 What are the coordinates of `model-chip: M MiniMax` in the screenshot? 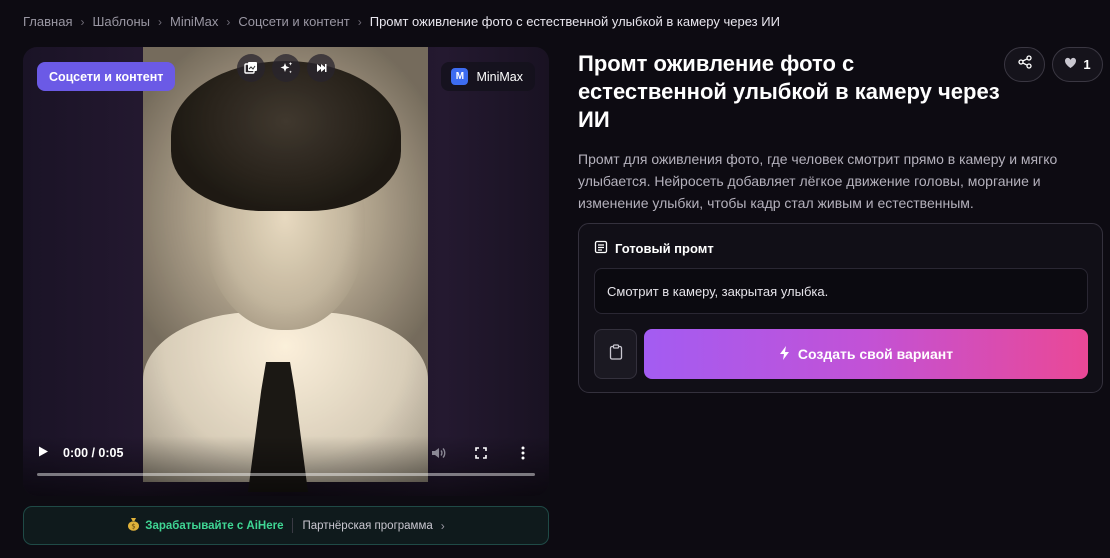 It's located at (488, 76).